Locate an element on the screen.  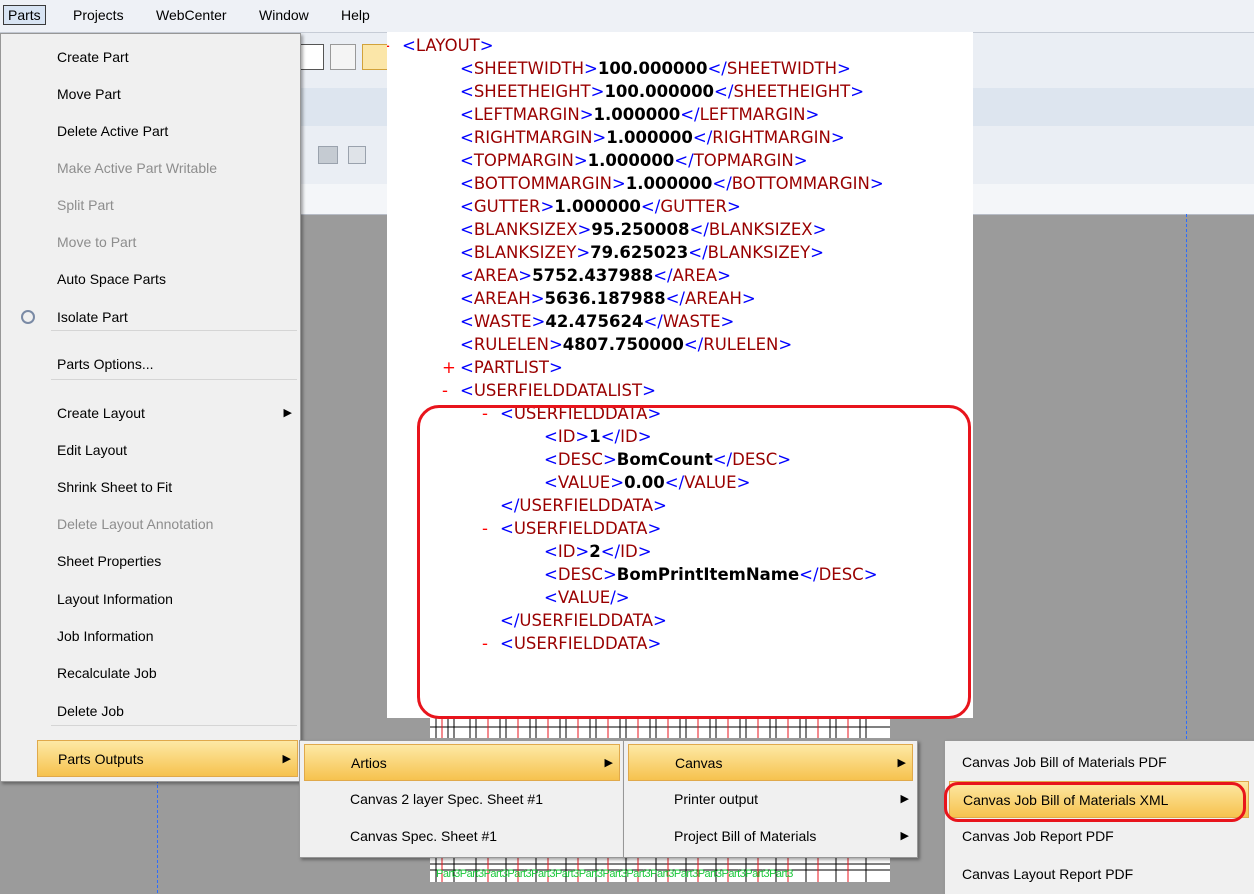
xml-tag-name: LAYOUT is located at coordinates (447, 45).